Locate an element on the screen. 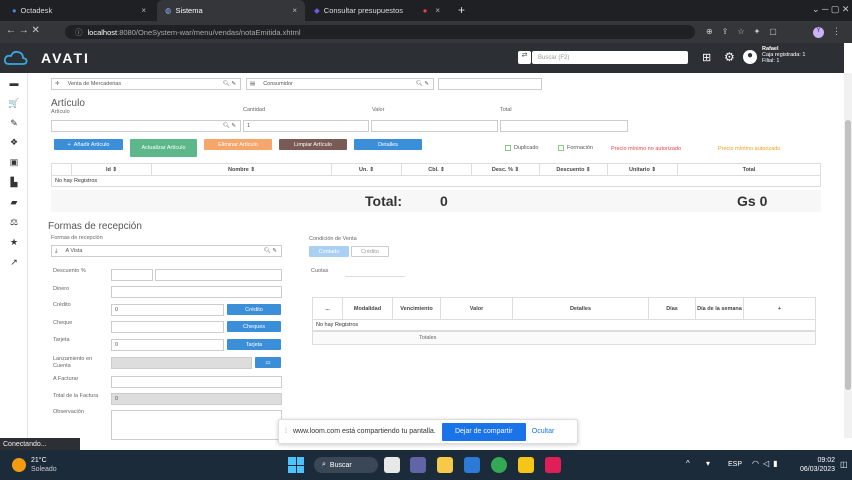  menu-icon: ⋮ is located at coordinates (836, 31).